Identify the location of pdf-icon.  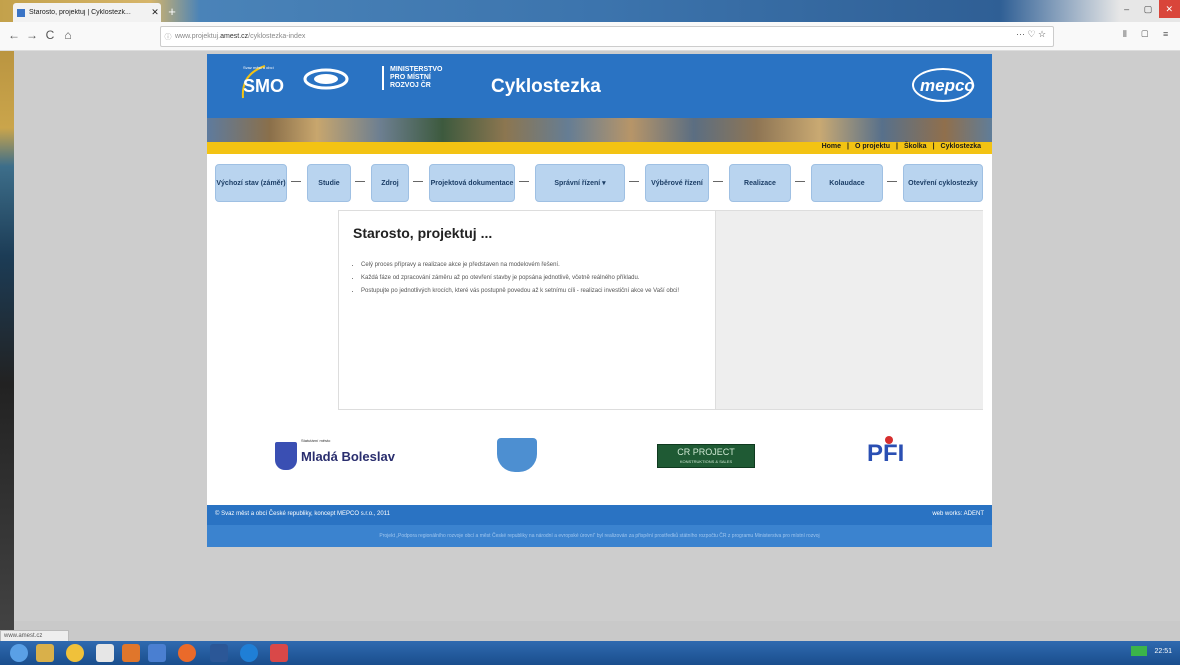
(279, 653).